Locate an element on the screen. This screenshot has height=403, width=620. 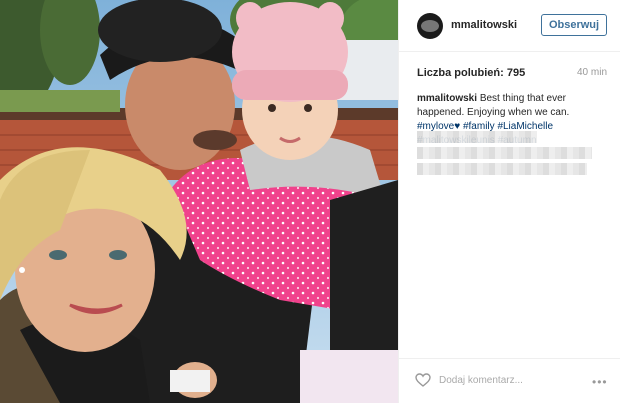
avatar-image is located at coordinates (430, 26).